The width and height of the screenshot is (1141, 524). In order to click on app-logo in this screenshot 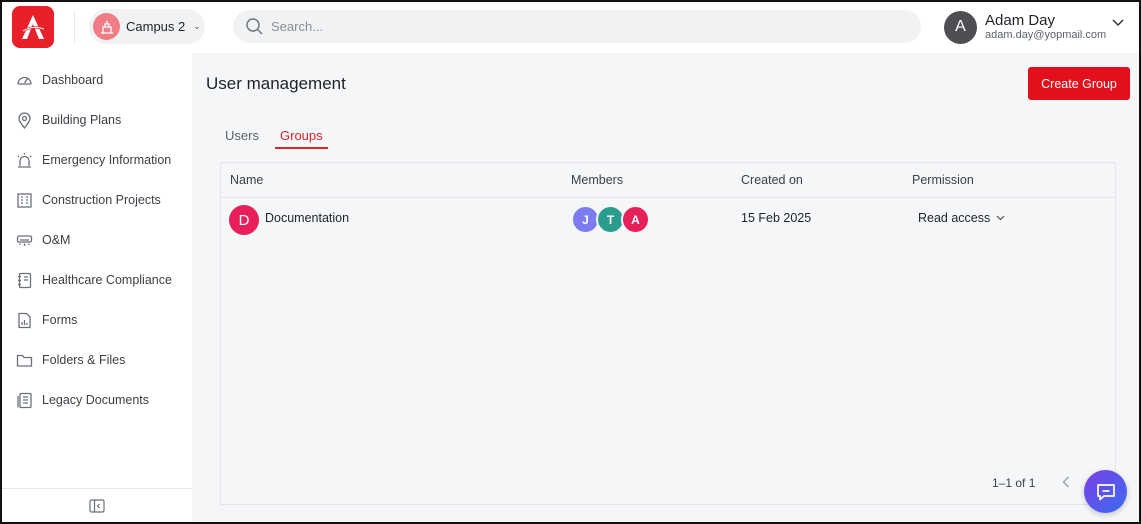, I will do `click(33, 27)`.